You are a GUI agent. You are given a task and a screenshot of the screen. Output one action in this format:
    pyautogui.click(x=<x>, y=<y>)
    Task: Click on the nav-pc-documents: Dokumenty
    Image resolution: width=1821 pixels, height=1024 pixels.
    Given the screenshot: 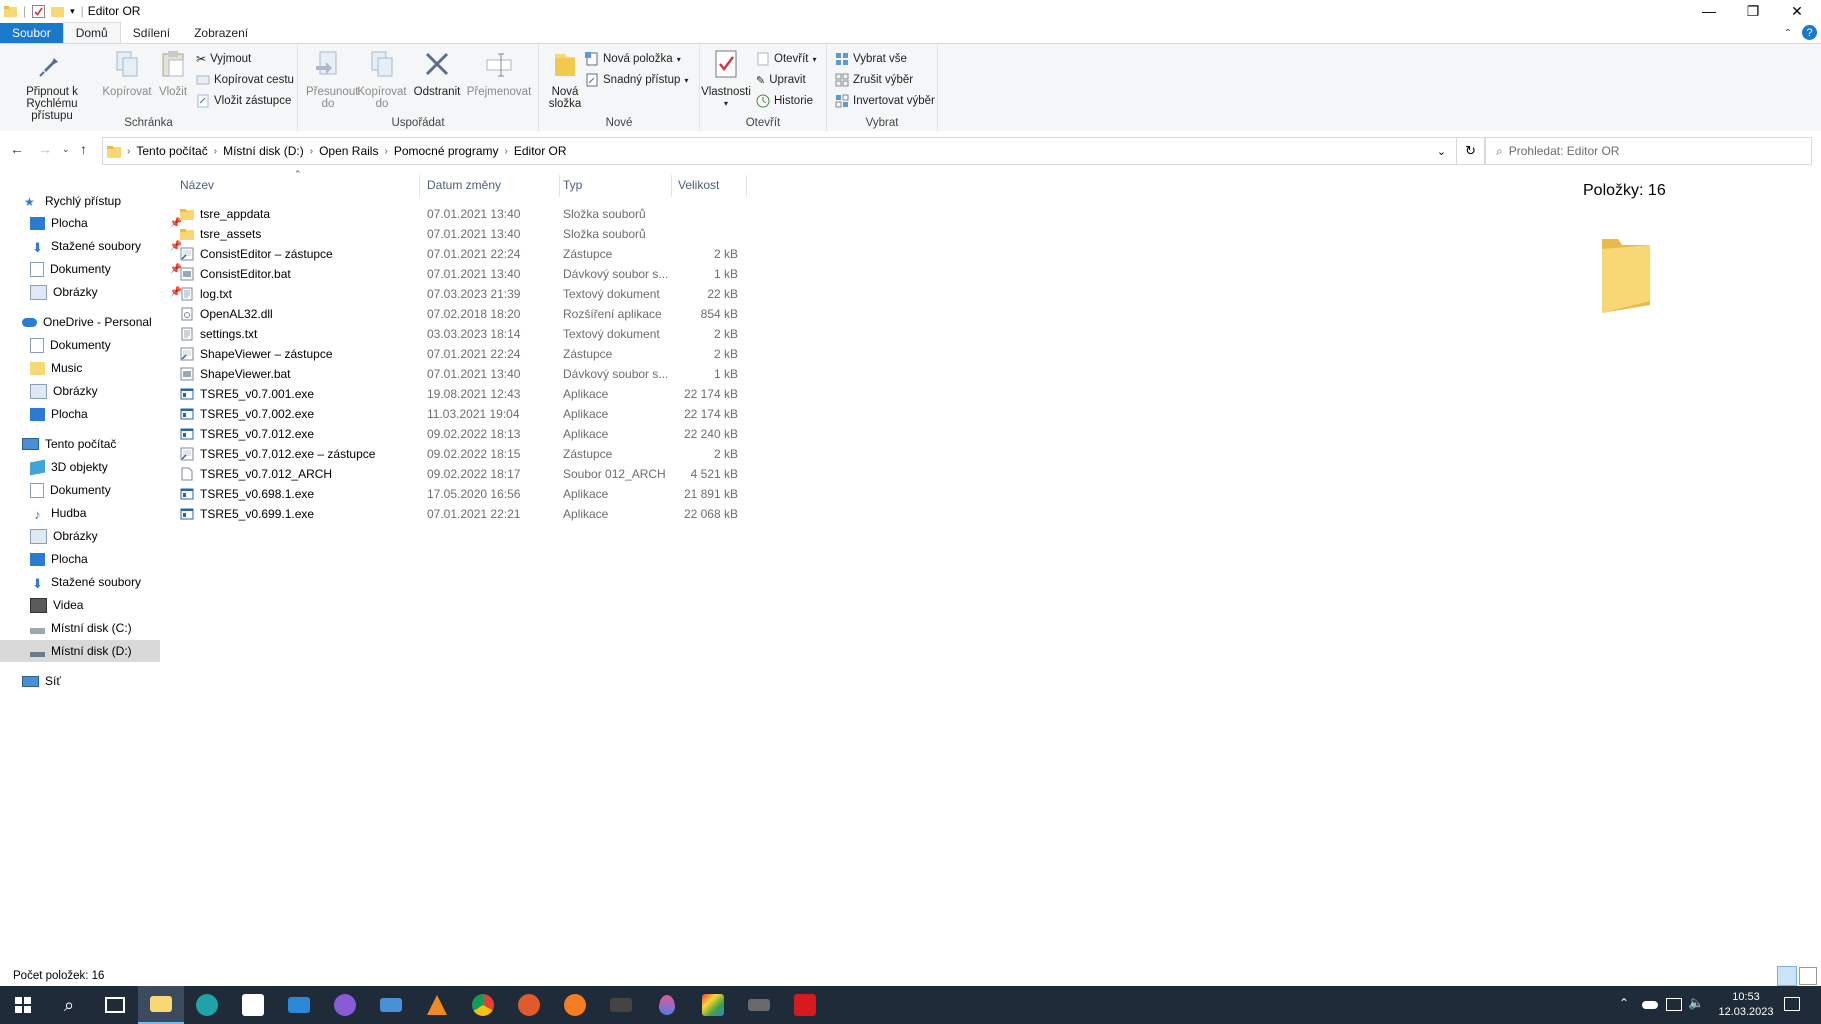 What is the action you would take?
    pyautogui.click(x=95, y=490)
    